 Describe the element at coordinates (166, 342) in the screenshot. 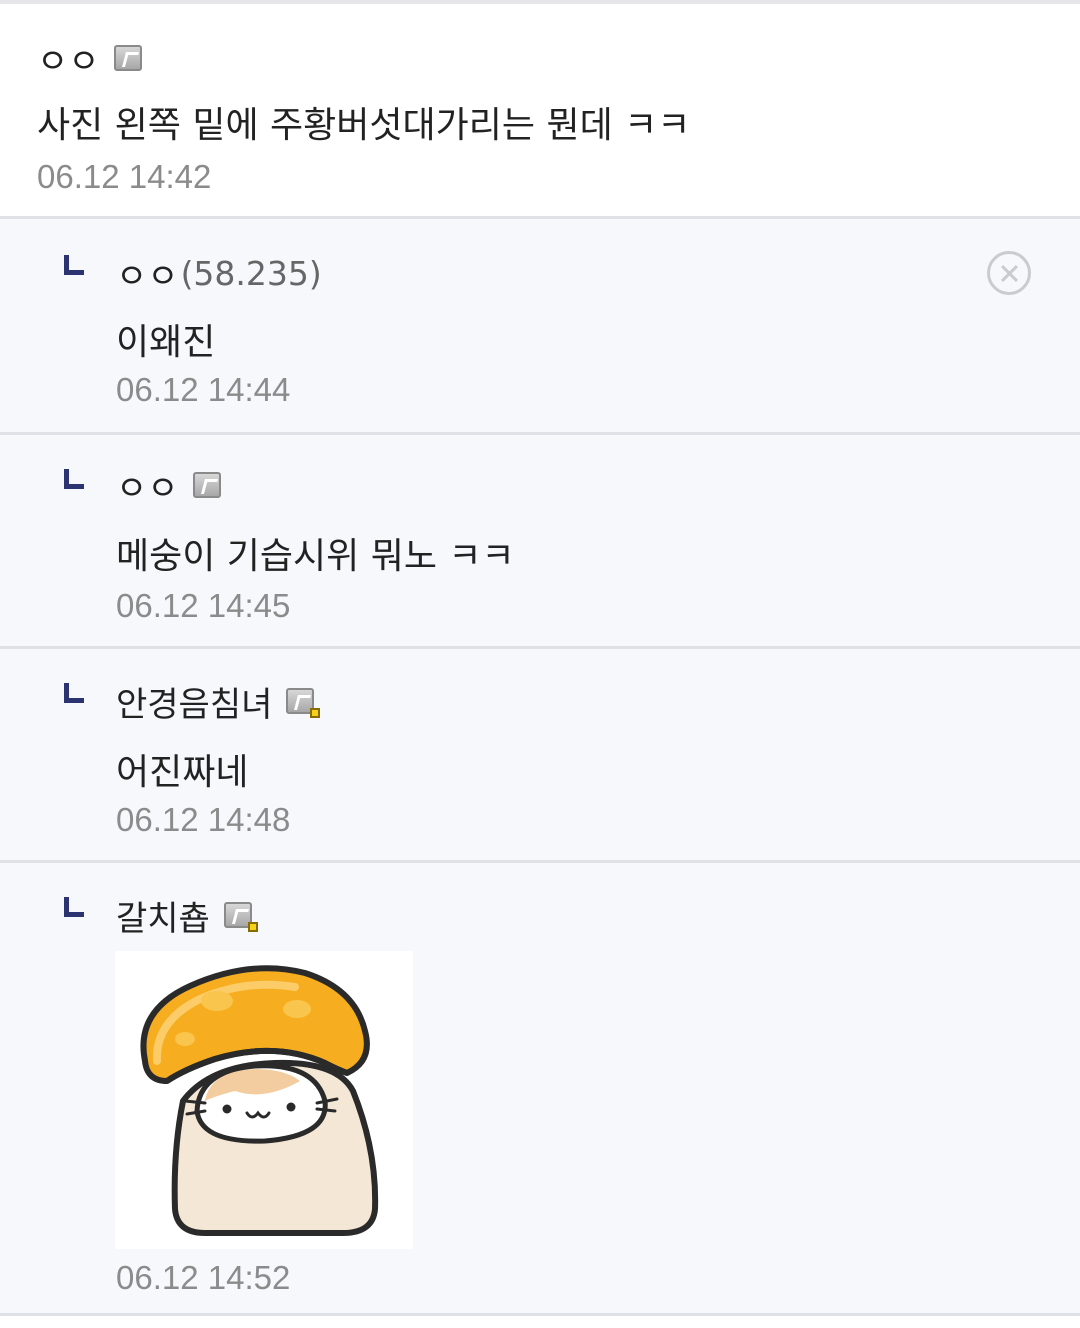

I see `reply-text: 이왜진` at that location.